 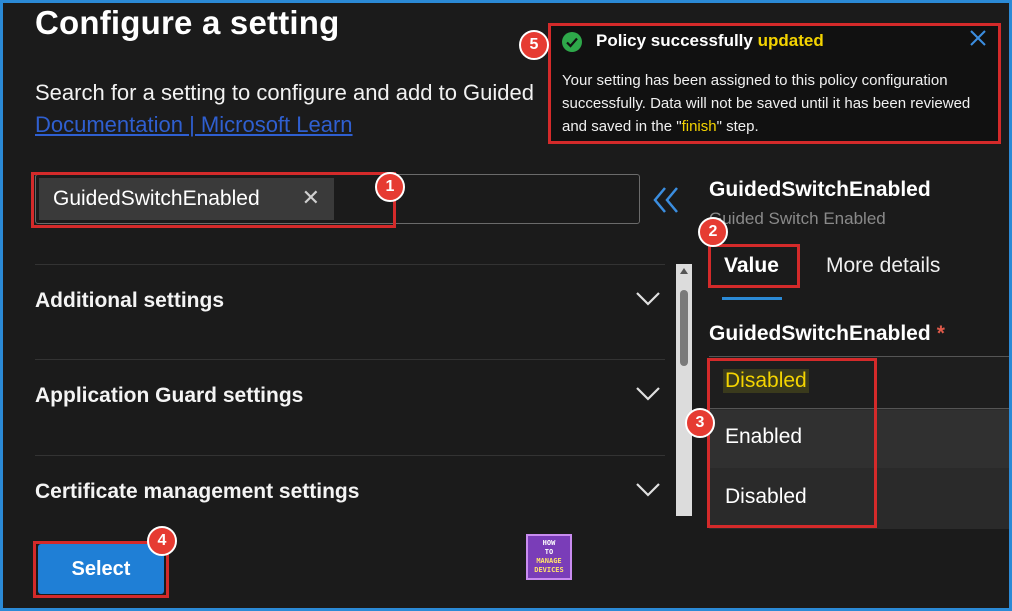 I want to click on annotation-badge-1: 1, so click(x=390, y=187).